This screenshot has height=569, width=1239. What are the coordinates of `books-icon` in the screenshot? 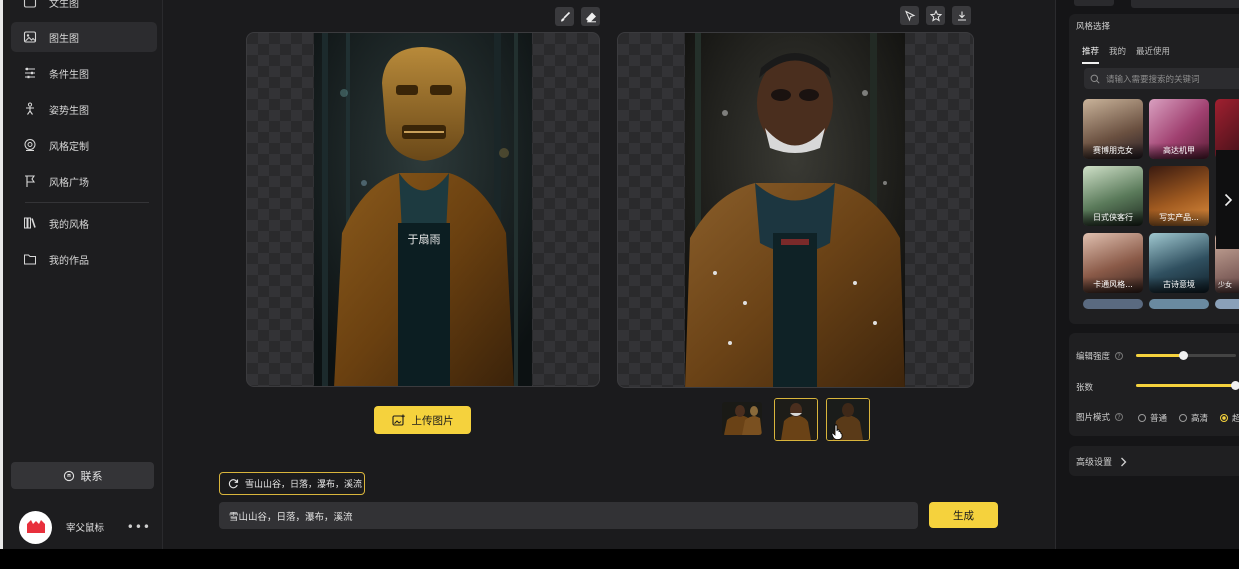 It's located at (30, 223).